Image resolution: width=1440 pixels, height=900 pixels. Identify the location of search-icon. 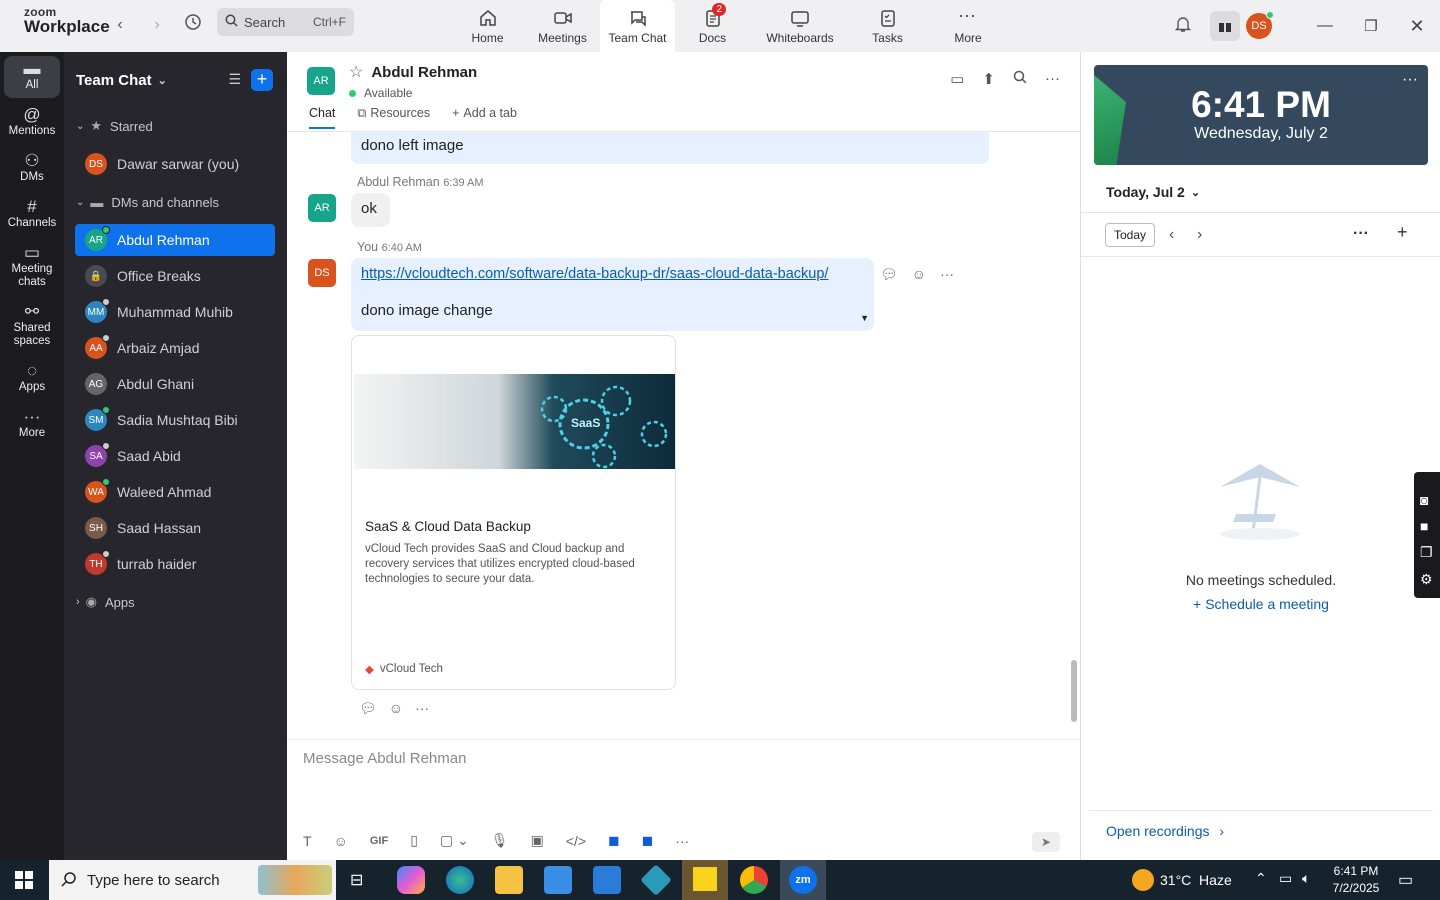
(1020, 79).